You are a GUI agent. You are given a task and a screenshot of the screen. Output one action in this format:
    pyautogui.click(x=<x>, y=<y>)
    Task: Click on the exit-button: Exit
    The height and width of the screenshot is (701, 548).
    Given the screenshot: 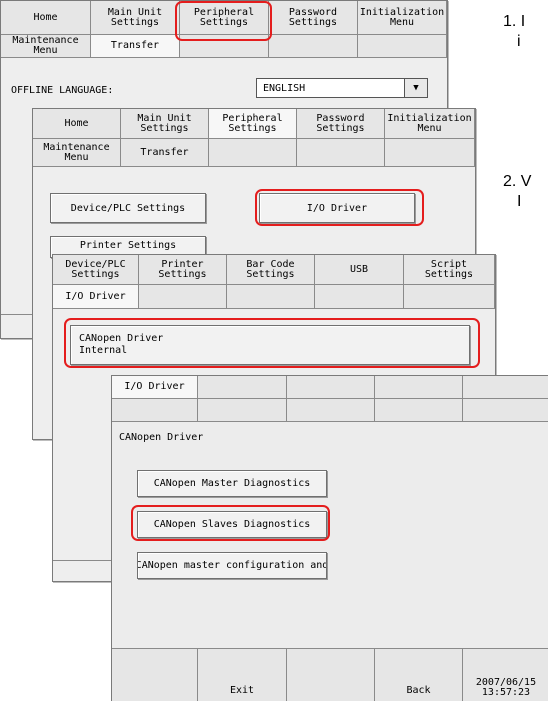 What is the action you would take?
    pyautogui.click(x=242, y=674)
    